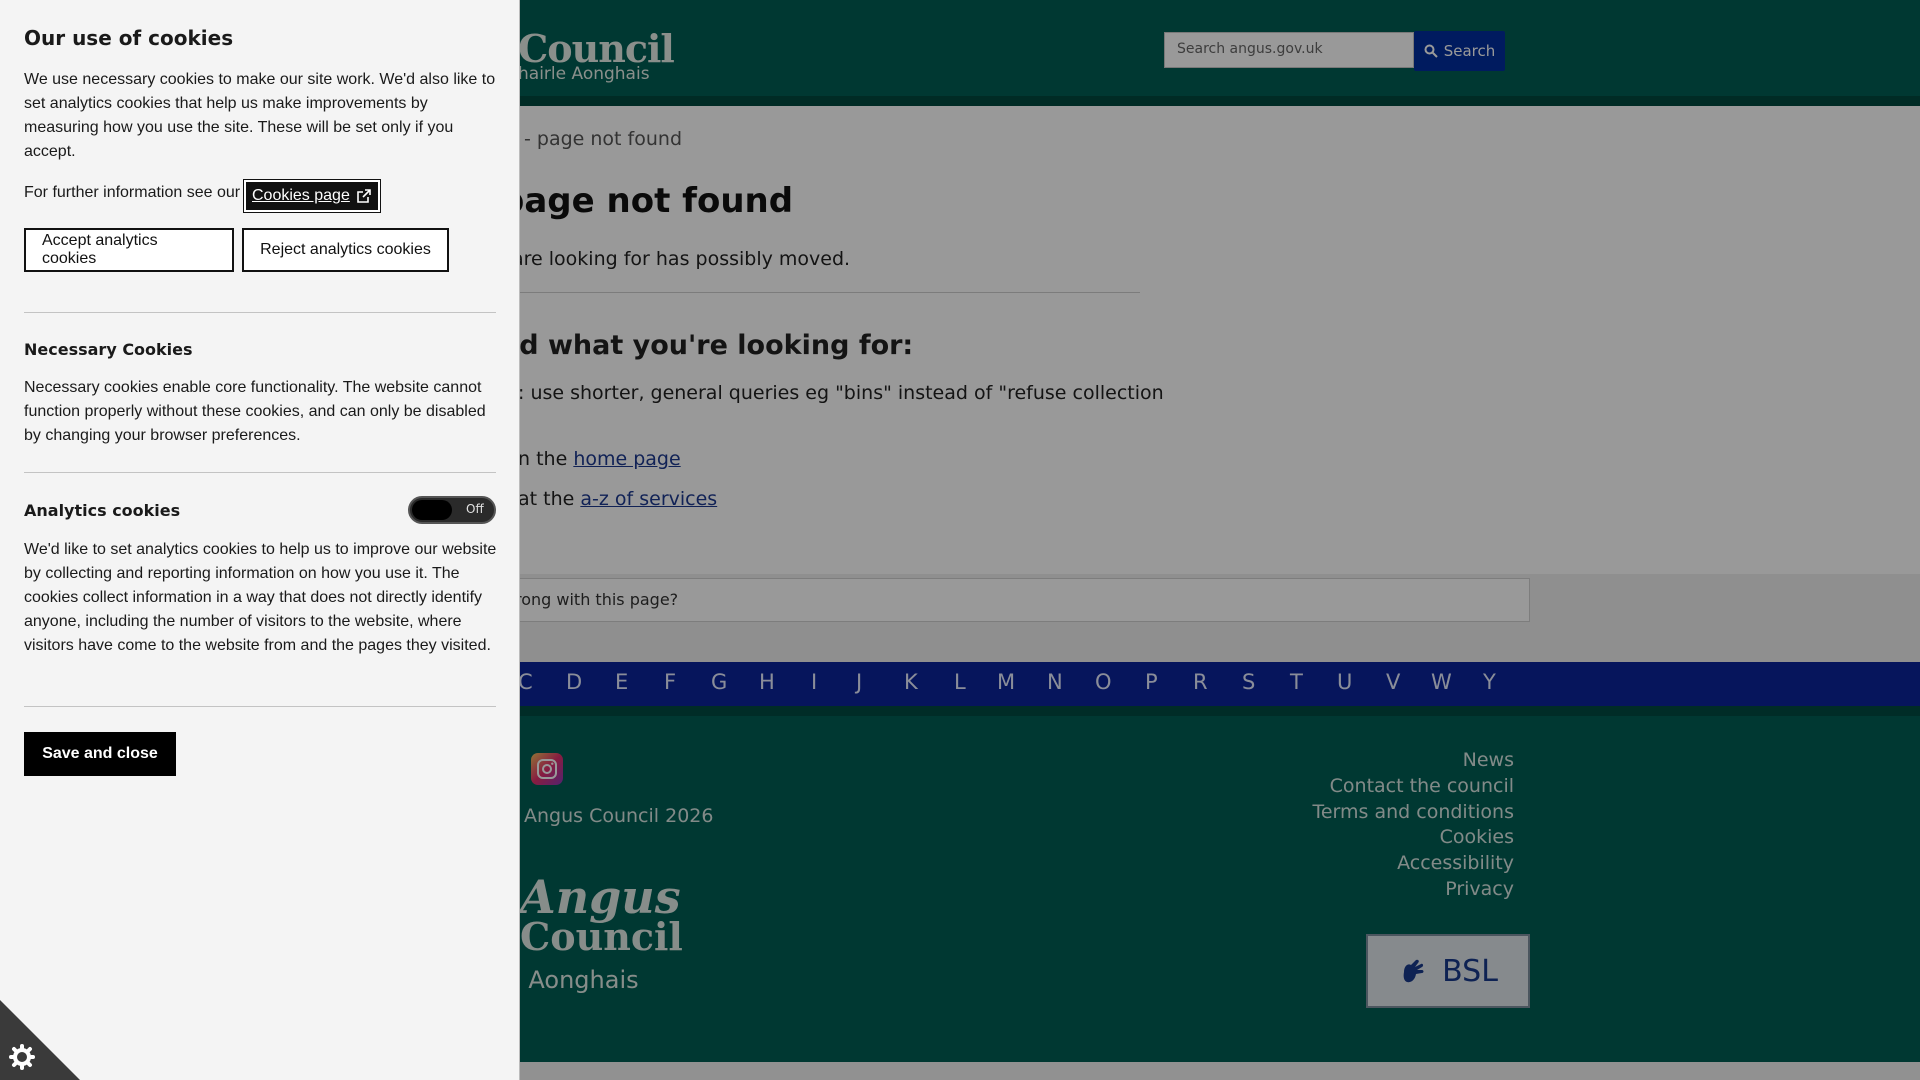 The height and width of the screenshot is (1080, 1920). Describe the element at coordinates (129, 38) in the screenshot. I see `cookie-panel-title: Our use of cookies` at that location.